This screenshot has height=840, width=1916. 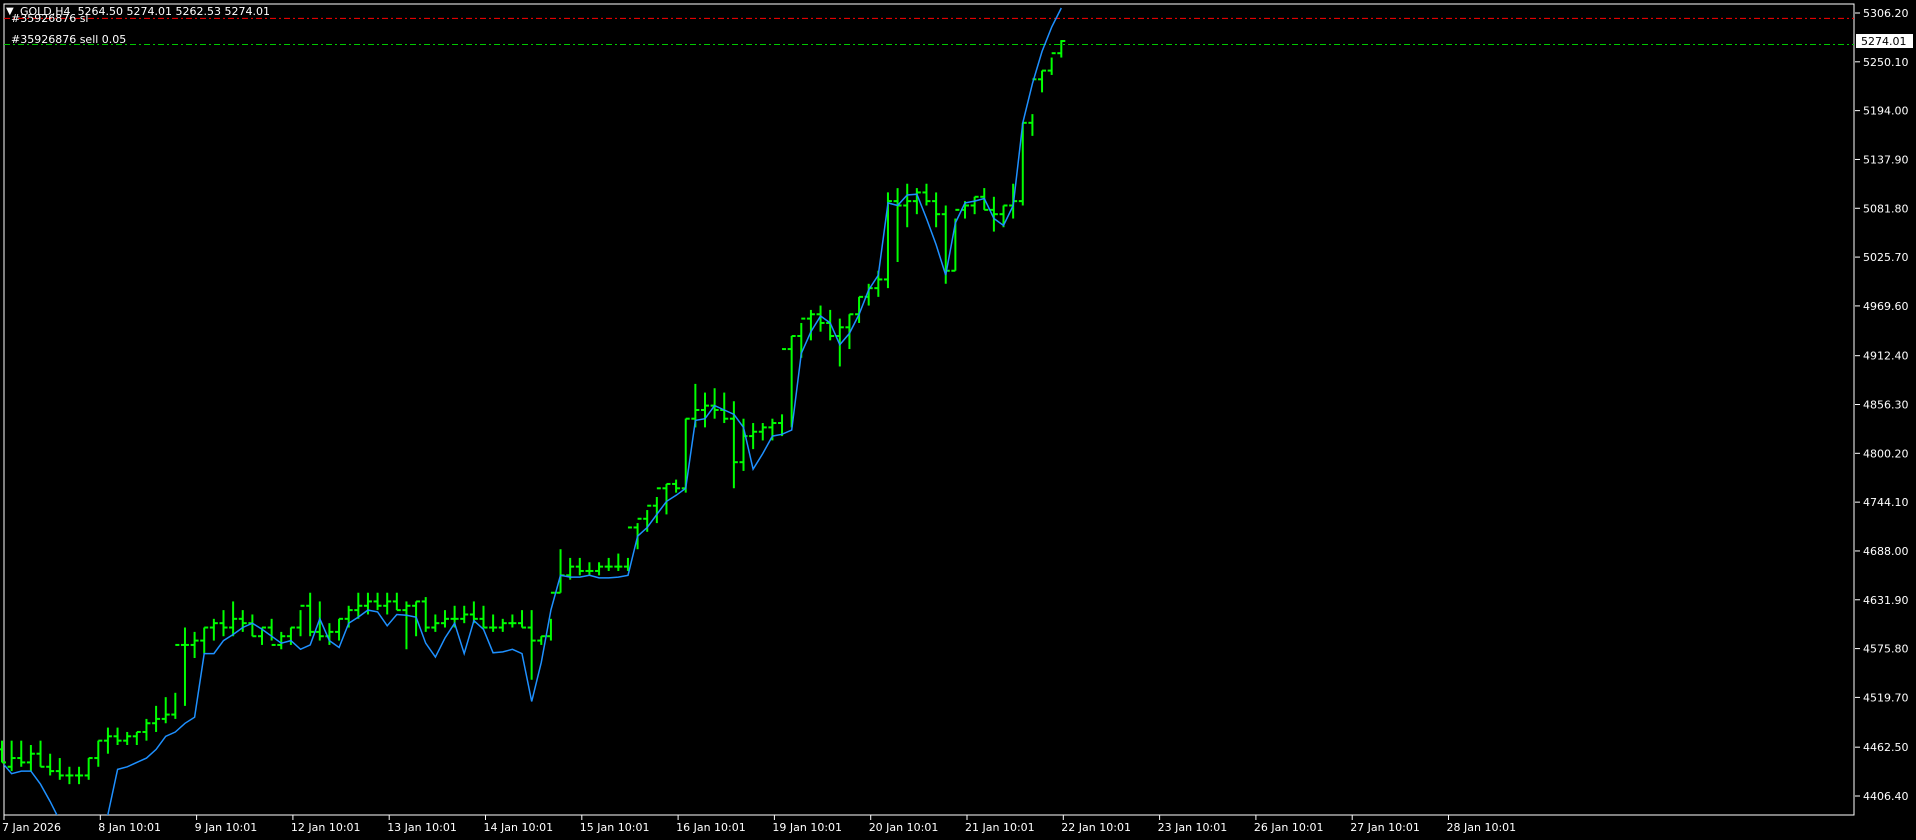 I want to click on x-tick-label: 9 Jan 10:01, so click(x=226, y=827).